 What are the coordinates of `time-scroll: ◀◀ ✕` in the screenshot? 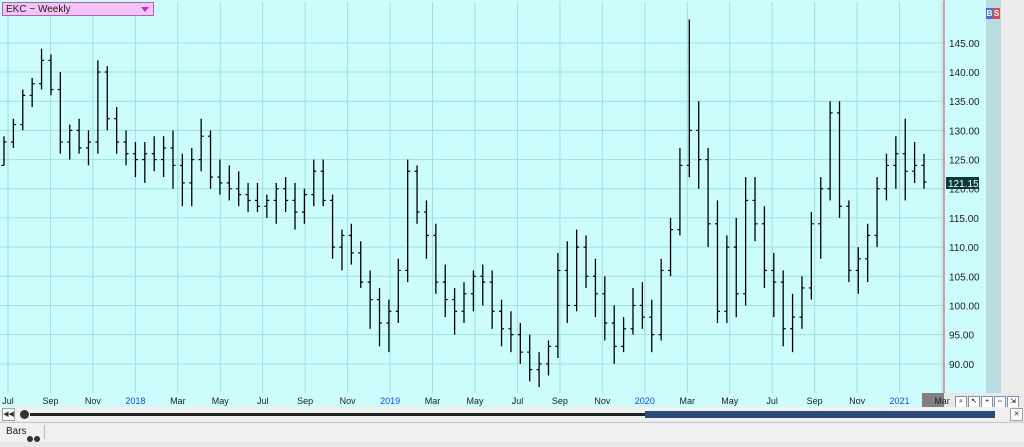 It's located at (512, 414).